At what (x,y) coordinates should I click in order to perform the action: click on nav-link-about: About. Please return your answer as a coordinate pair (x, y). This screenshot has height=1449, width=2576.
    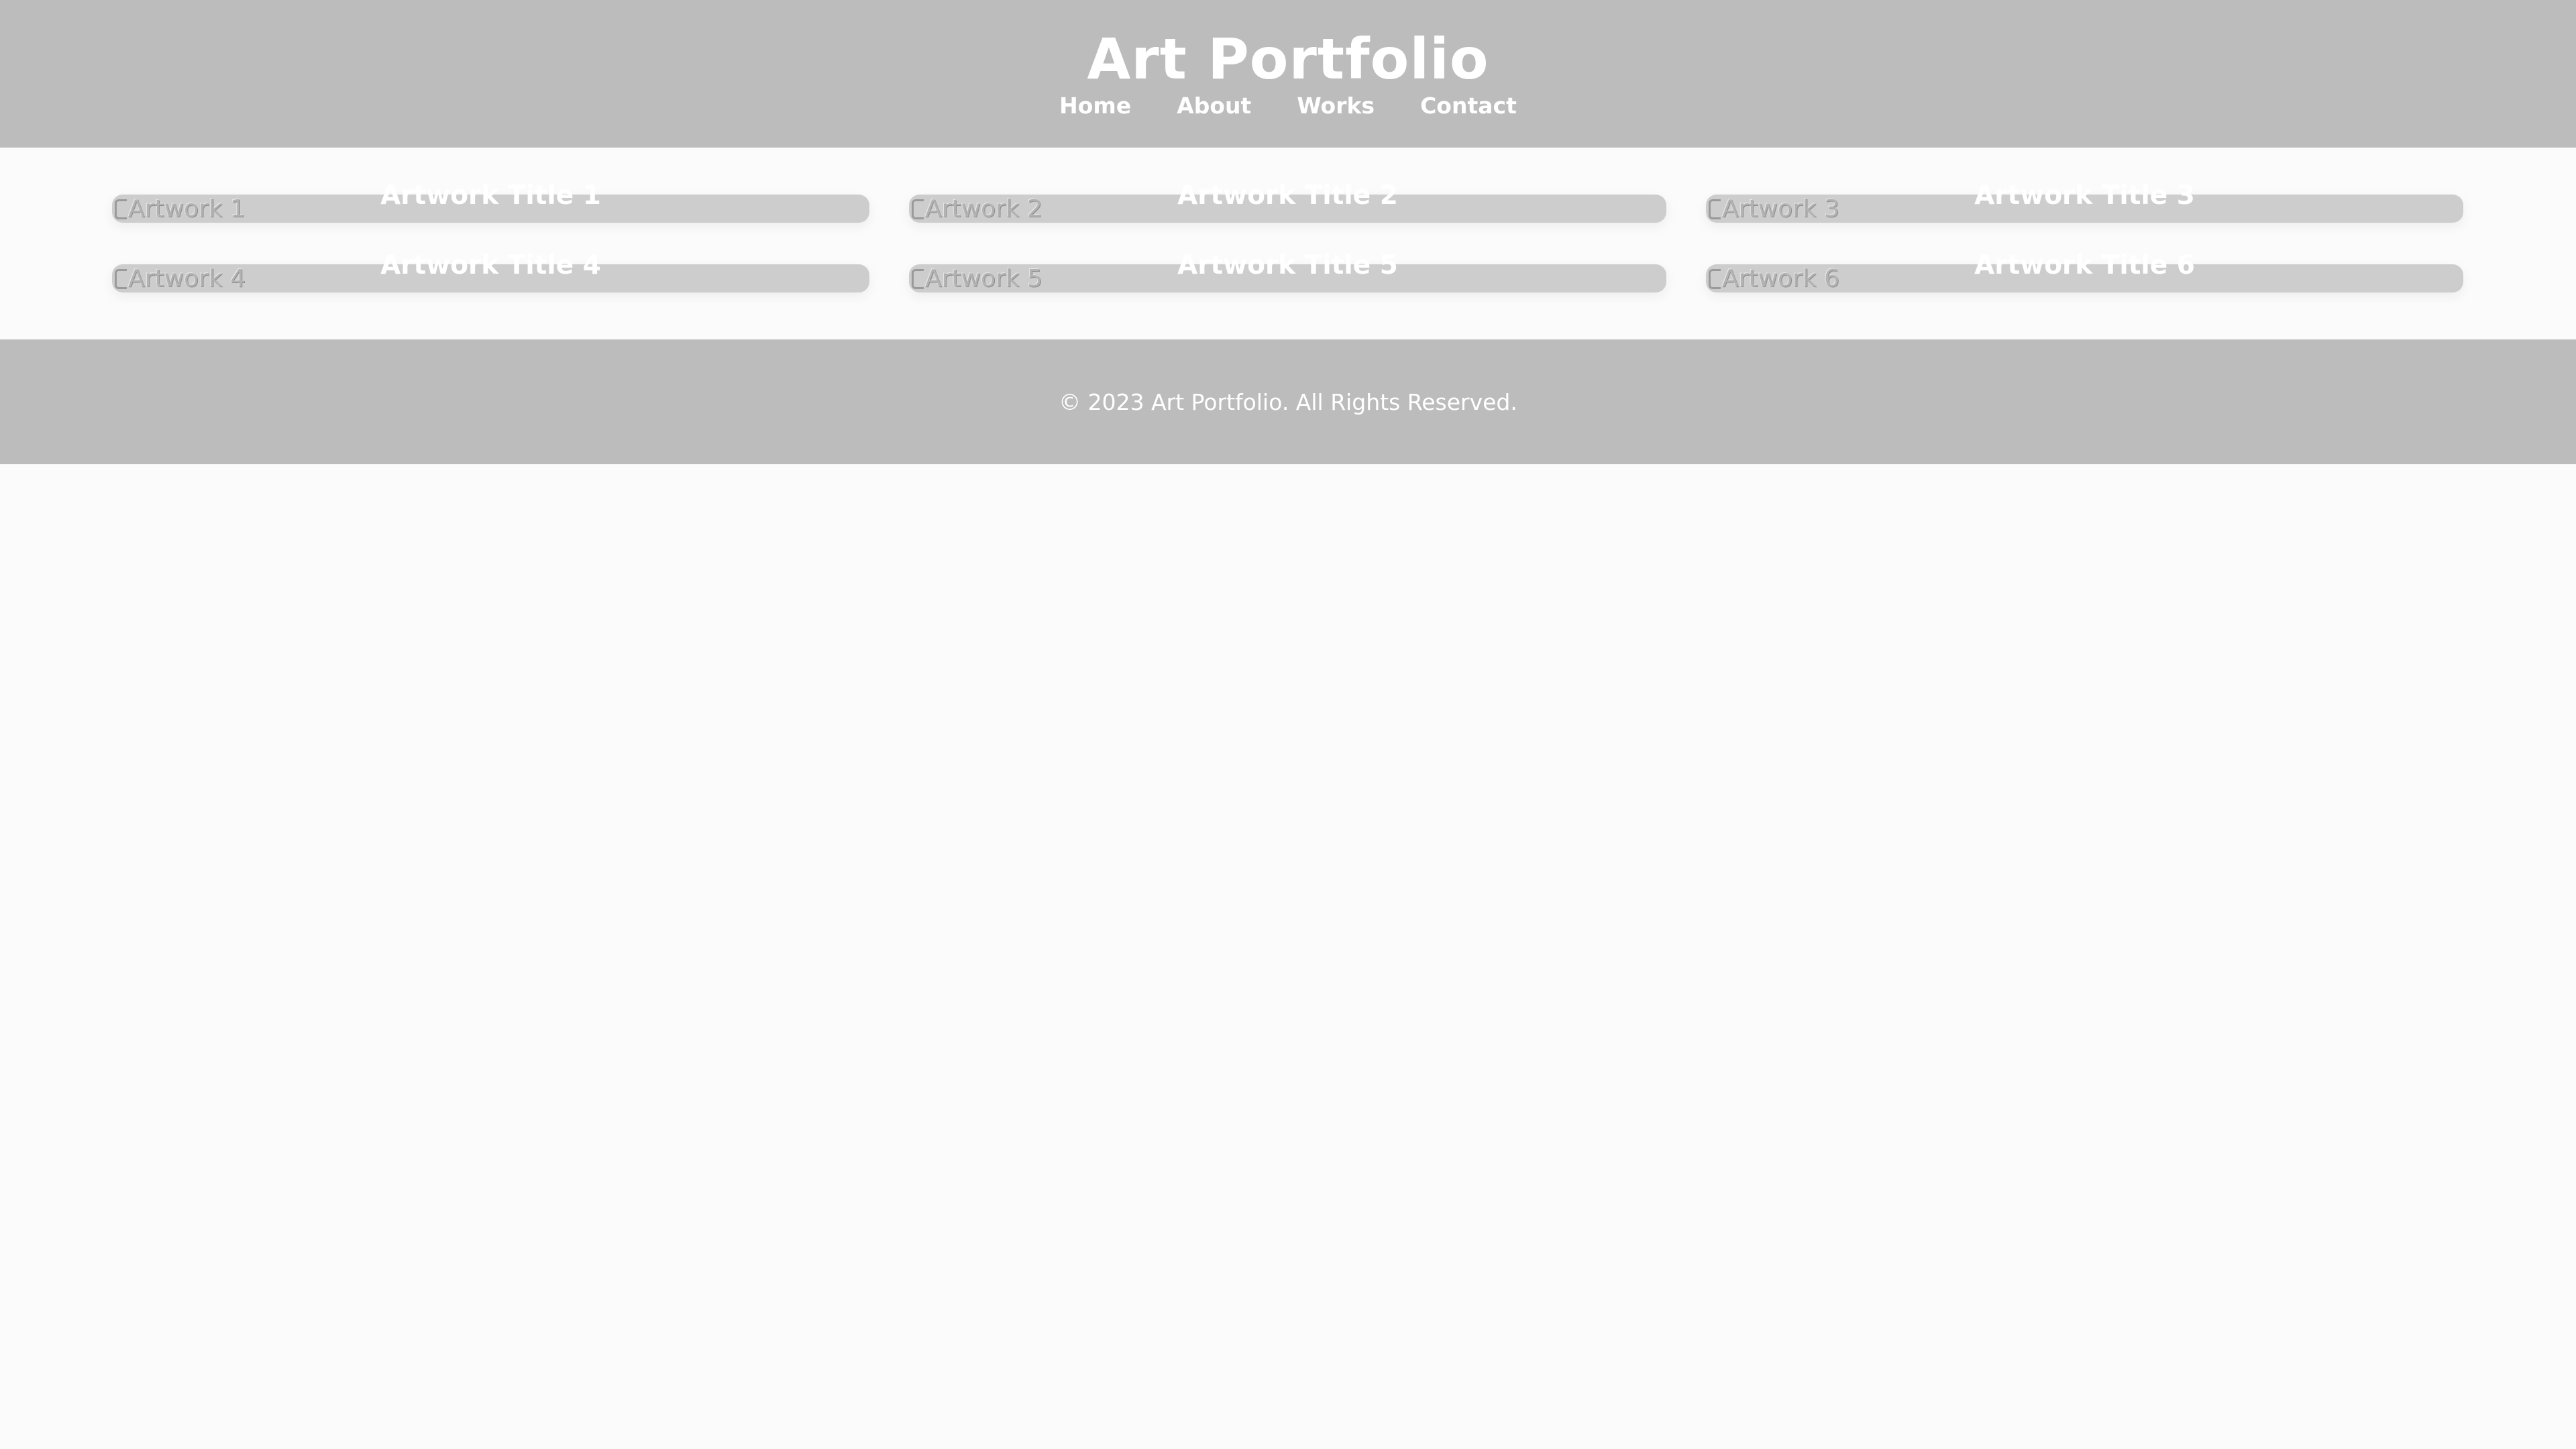
    Looking at the image, I should click on (1214, 106).